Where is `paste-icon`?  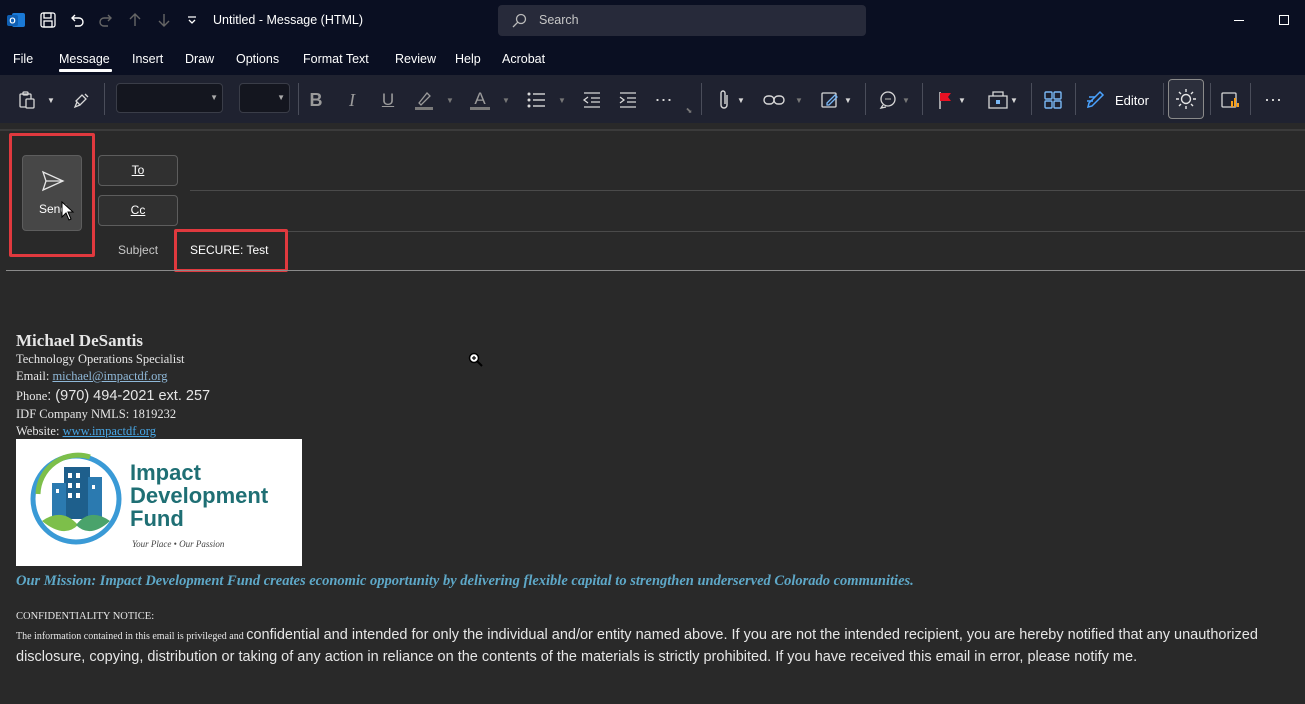
paste-icon is located at coordinates (27, 100).